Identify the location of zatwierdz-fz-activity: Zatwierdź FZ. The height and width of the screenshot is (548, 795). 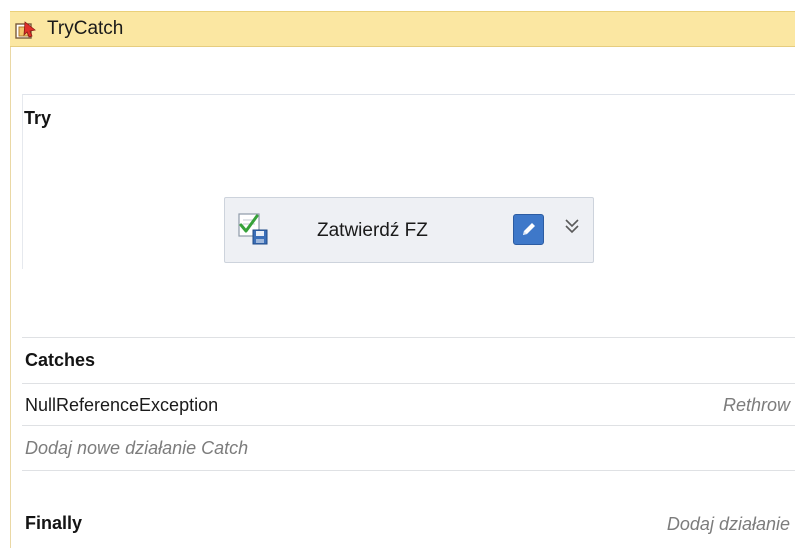
(409, 230).